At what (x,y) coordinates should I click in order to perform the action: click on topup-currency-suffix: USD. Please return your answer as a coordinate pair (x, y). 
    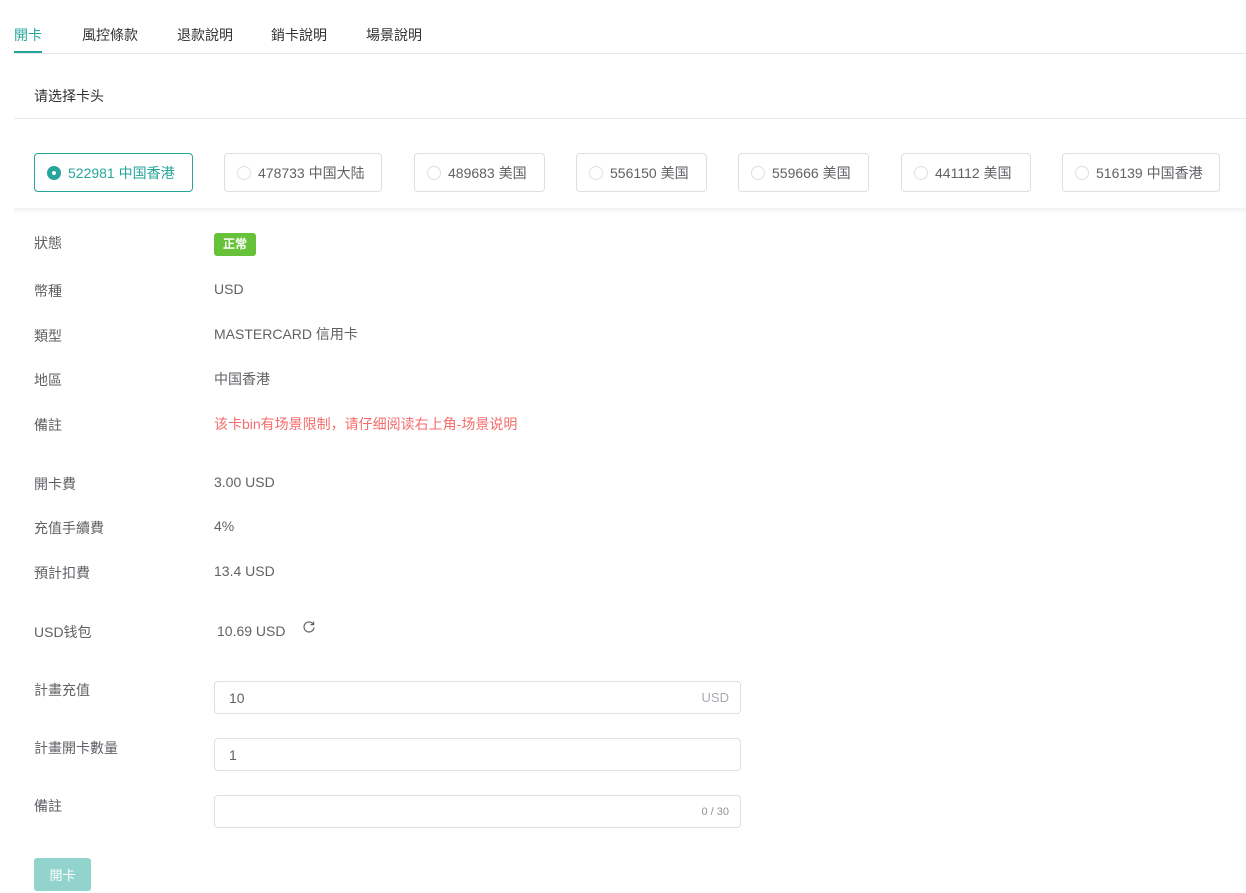
    Looking at the image, I should click on (715, 697).